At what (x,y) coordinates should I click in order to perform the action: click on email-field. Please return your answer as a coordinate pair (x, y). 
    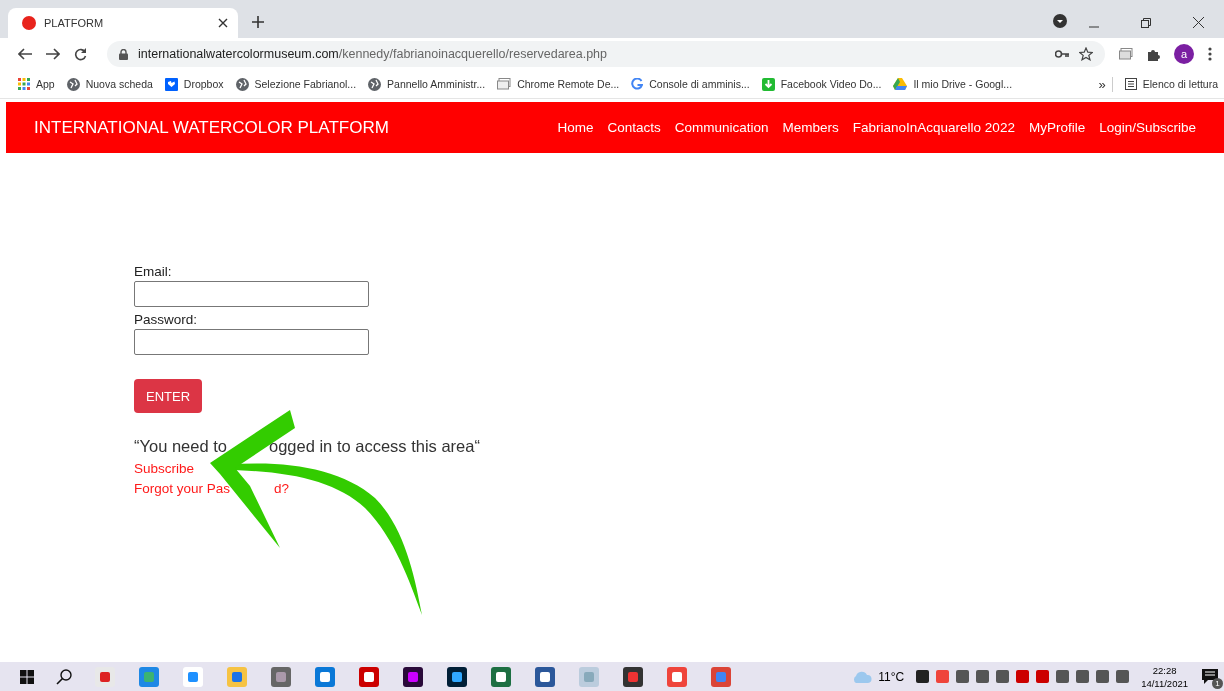
    Looking at the image, I should click on (251, 294).